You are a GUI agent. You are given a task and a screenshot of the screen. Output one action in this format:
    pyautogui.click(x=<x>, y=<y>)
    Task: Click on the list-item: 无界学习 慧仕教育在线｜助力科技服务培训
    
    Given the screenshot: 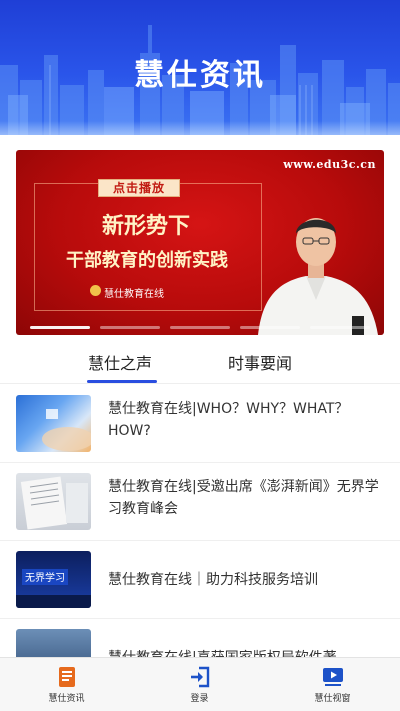 What is the action you would take?
    pyautogui.click(x=200, y=580)
    